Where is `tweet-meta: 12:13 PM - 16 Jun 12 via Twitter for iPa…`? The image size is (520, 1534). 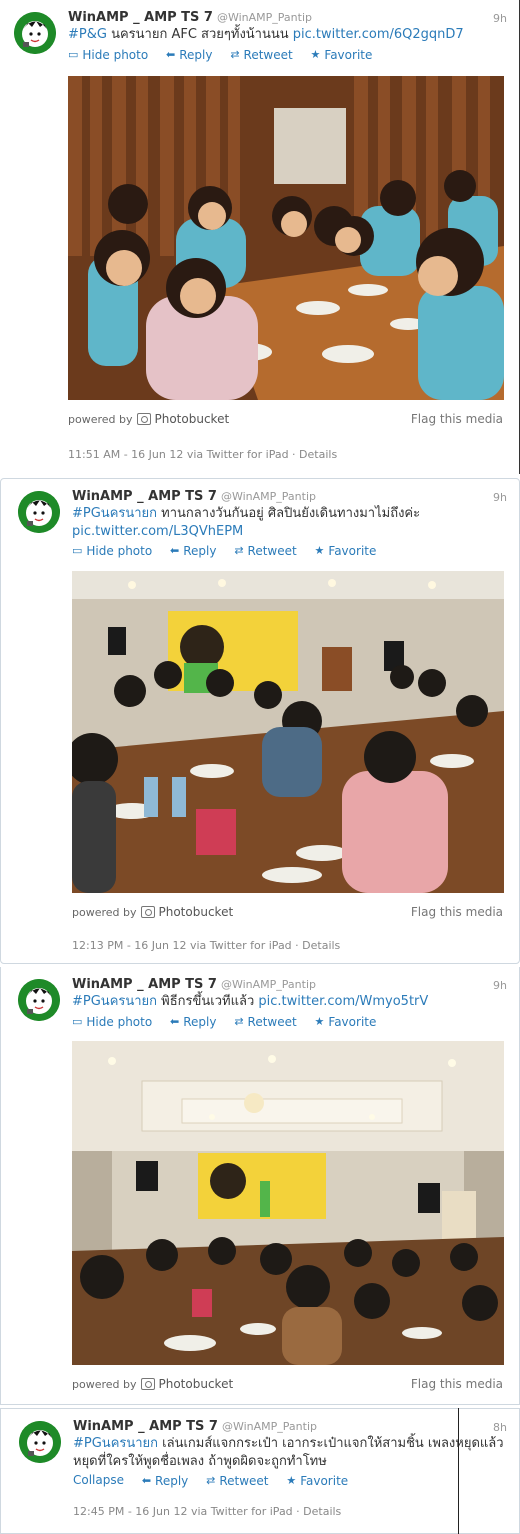 tweet-meta: 12:13 PM - 16 Jun 12 via Twitter for iPa… is located at coordinates (206, 945).